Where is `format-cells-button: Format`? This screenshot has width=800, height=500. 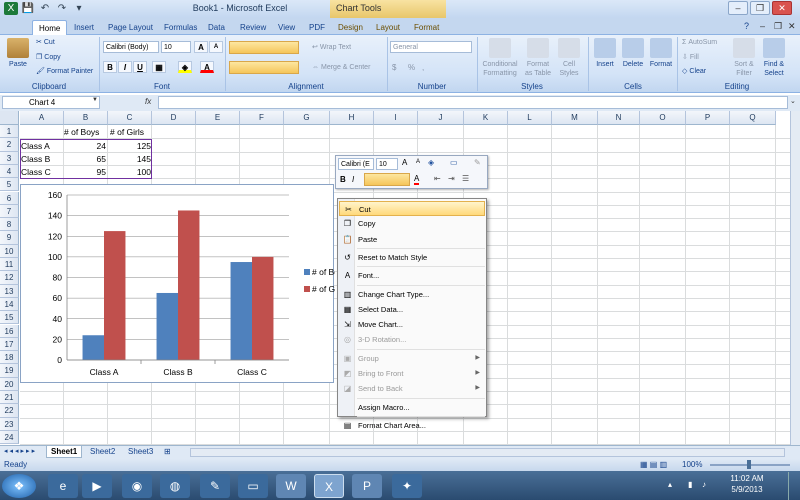
format-cells-button: Format is located at coordinates (661, 53).